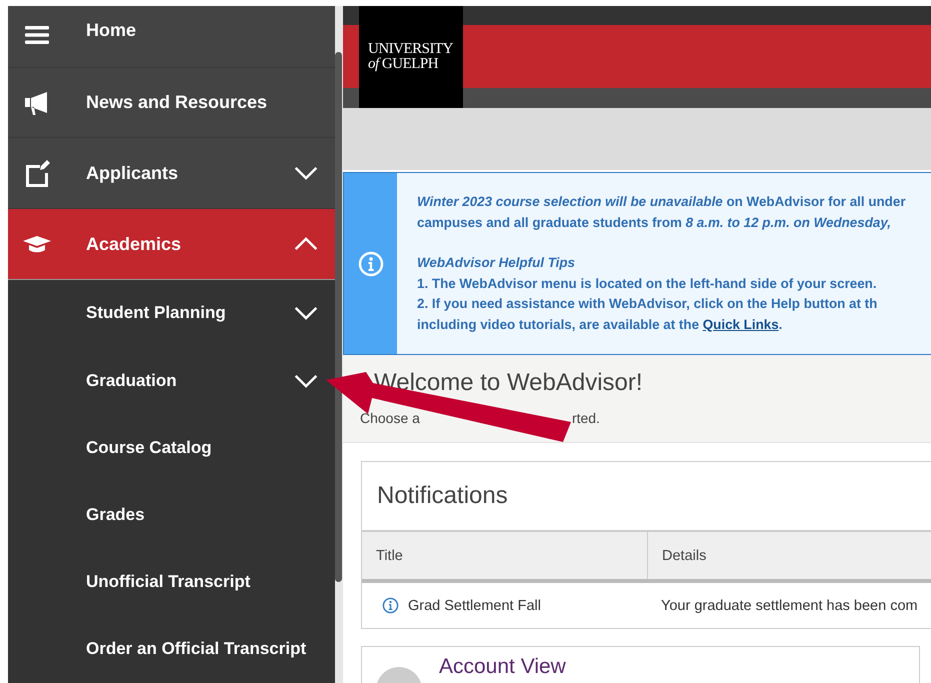  What do you see at coordinates (389, 556) in the screenshot?
I see `column-header: Title` at bounding box center [389, 556].